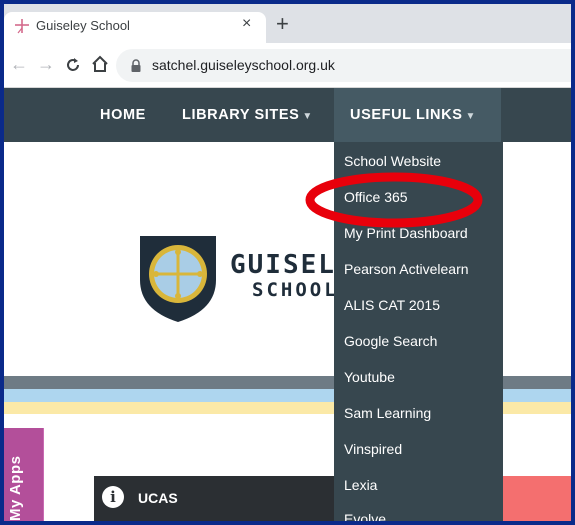 This screenshot has height=525, width=575. I want to click on school-crest-logo, so click(178, 279).